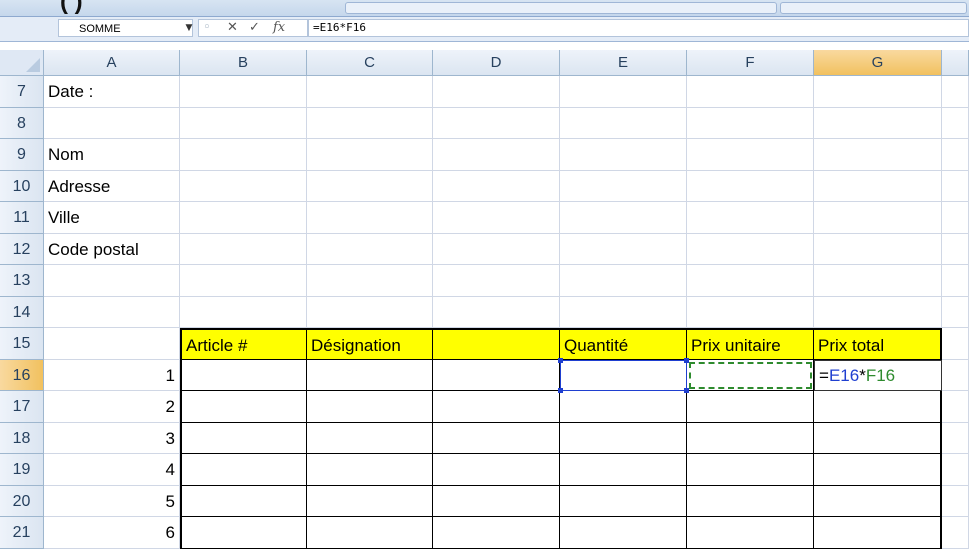 This screenshot has width=969, height=549. Describe the element at coordinates (496, 218) in the screenshot. I see `cell-d11` at that location.